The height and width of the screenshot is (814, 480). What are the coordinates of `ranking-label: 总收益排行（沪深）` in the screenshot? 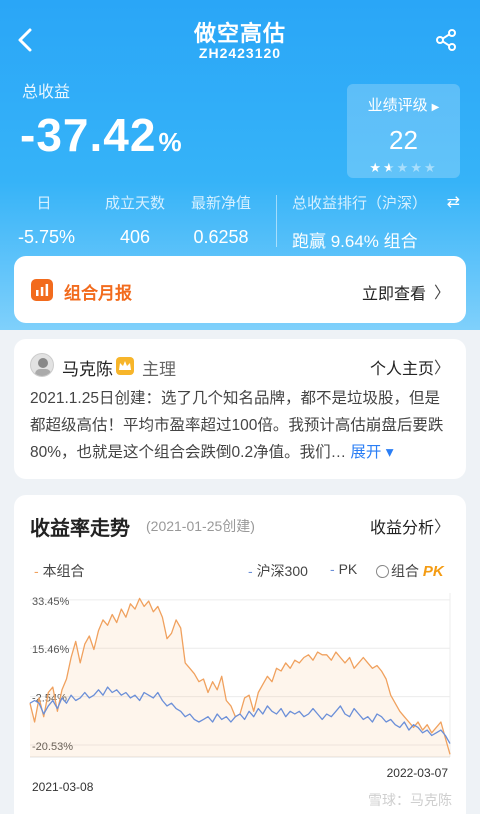 It's located at (360, 203).